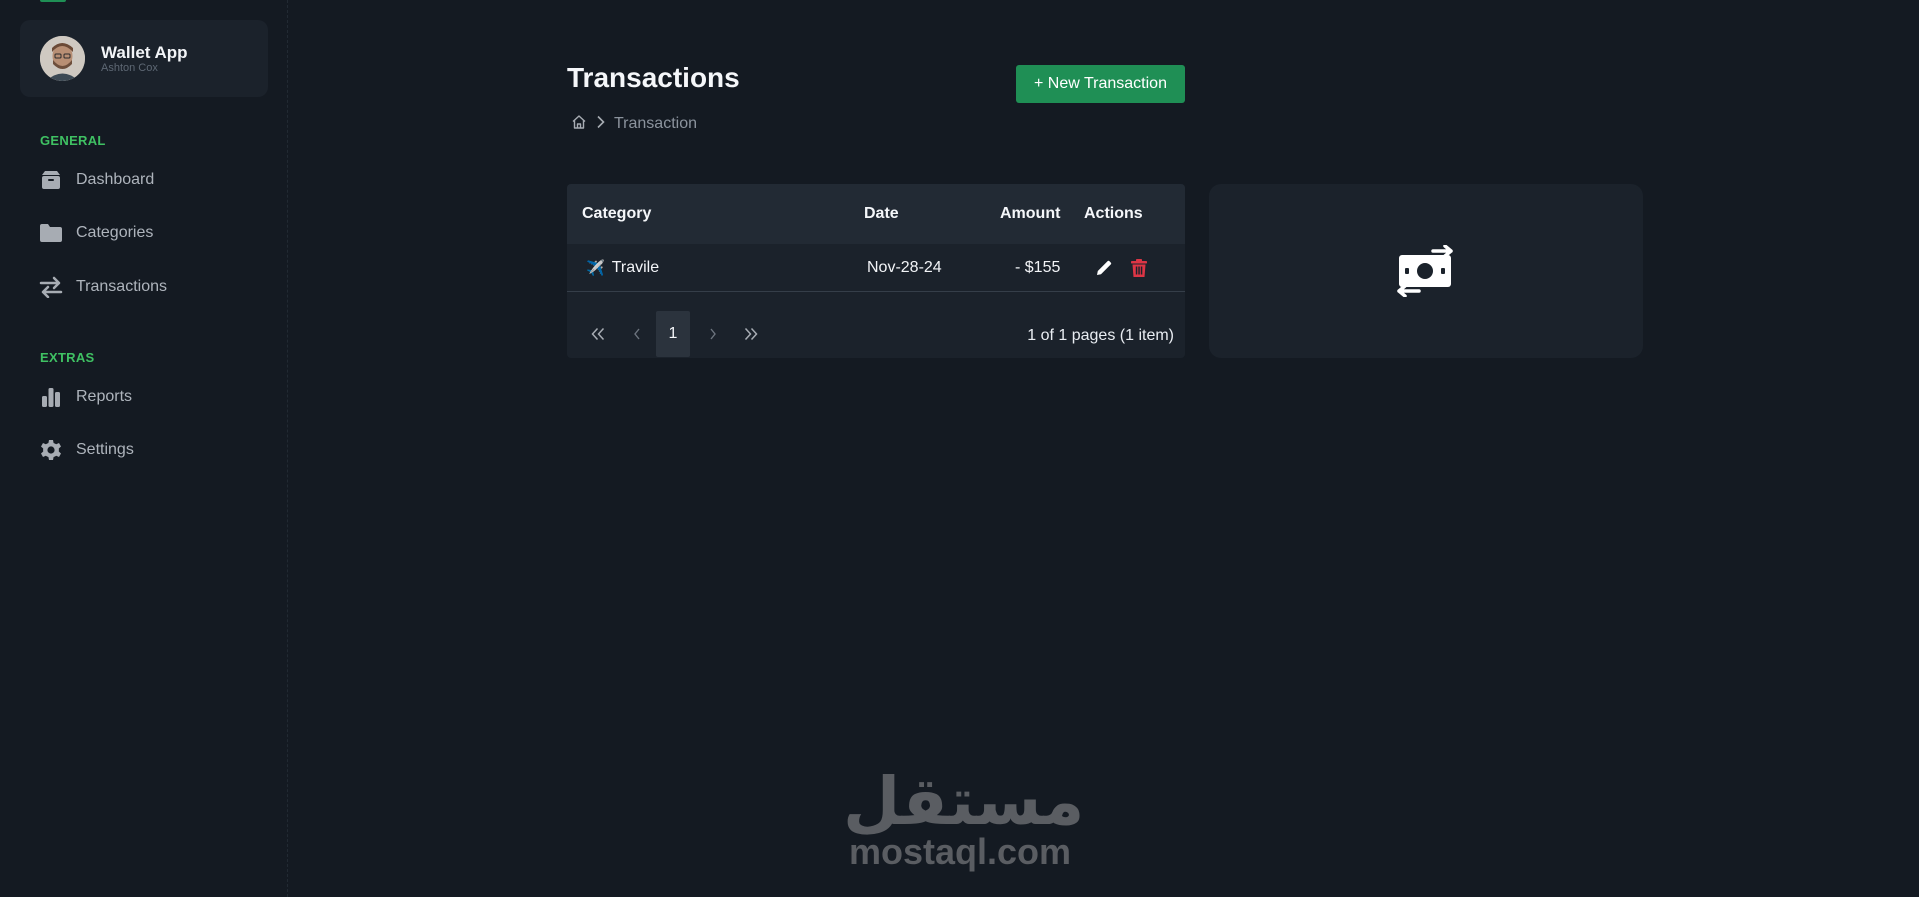 The height and width of the screenshot is (897, 1919). What do you see at coordinates (1030, 214) in the screenshot?
I see `column-header-amount: Amount` at bounding box center [1030, 214].